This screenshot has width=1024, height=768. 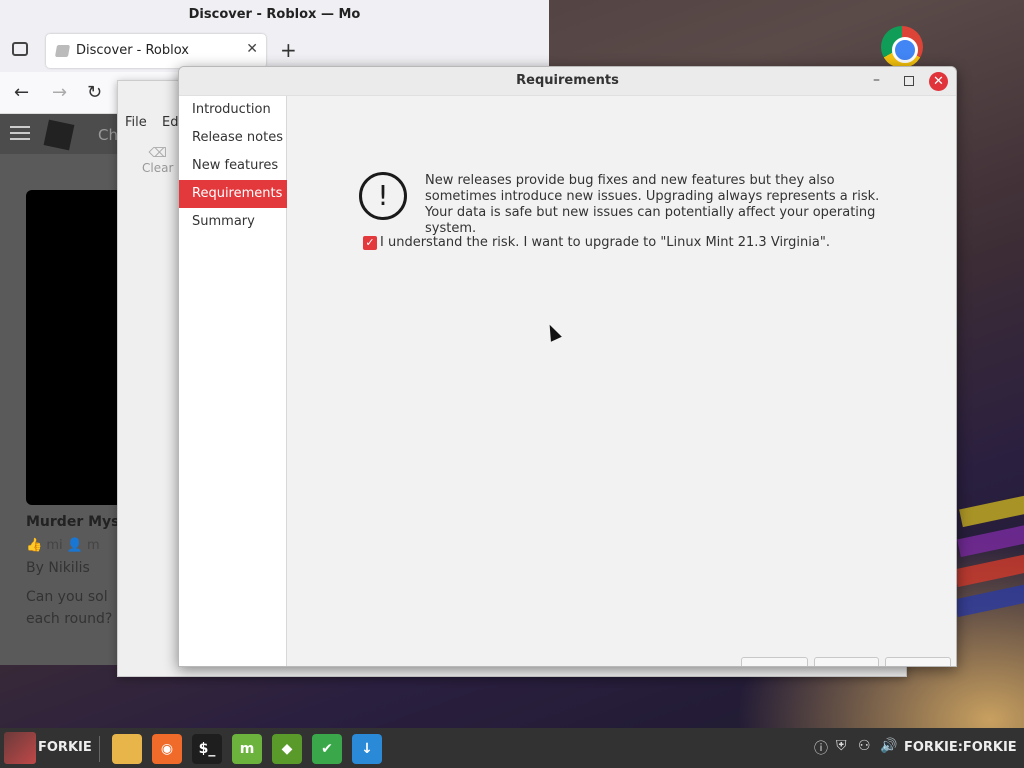 I want to click on files-icon, so click(x=127, y=749).